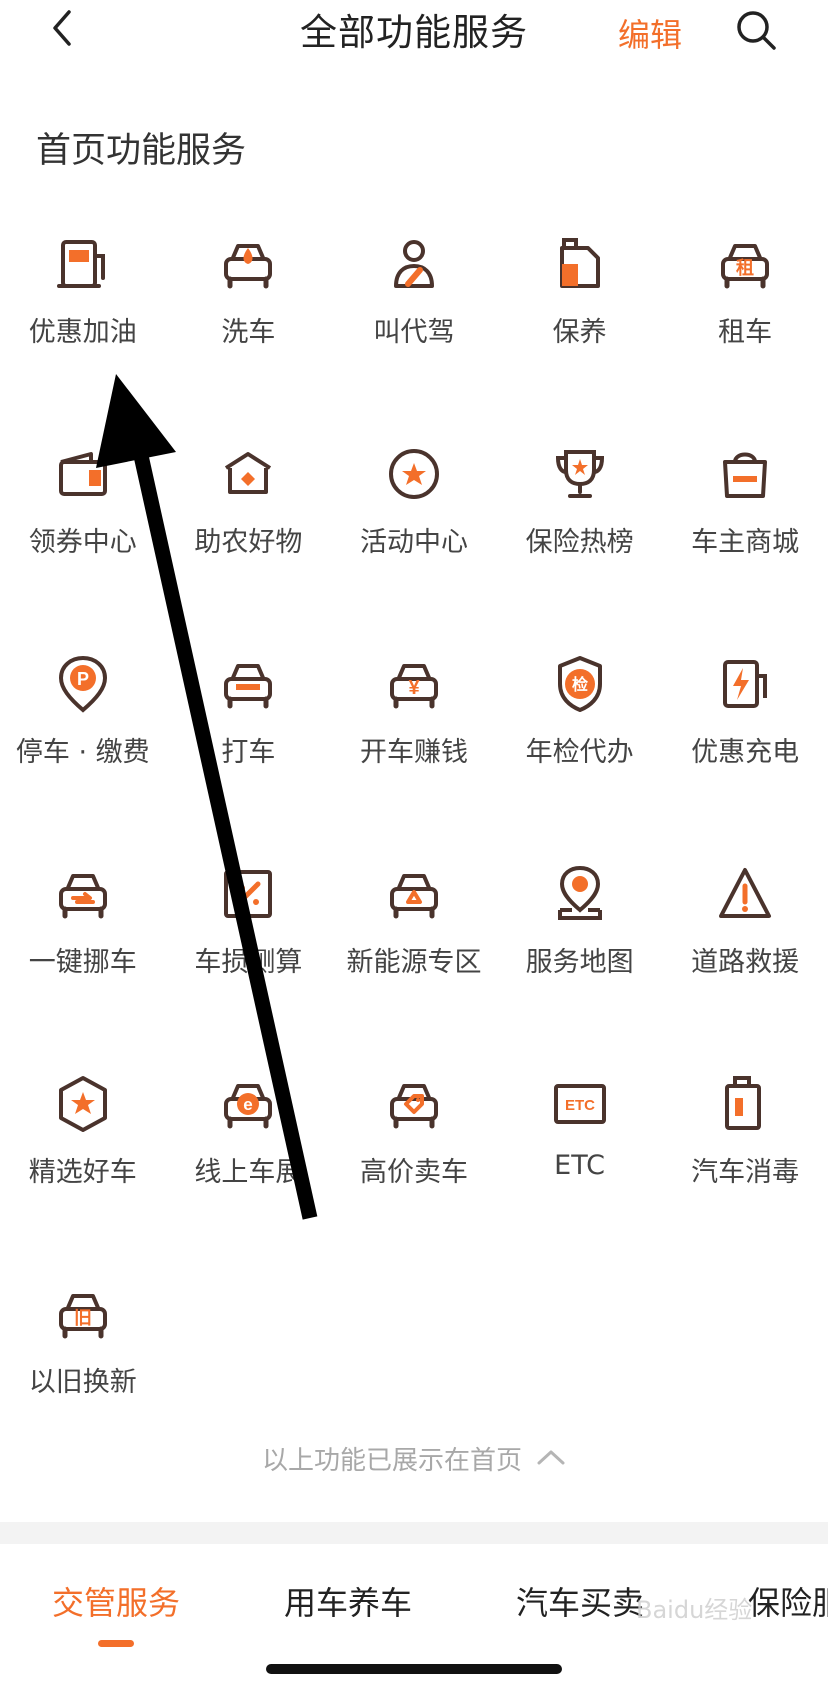  What do you see at coordinates (83, 311) in the screenshot?
I see `service-item: 优惠加油` at bounding box center [83, 311].